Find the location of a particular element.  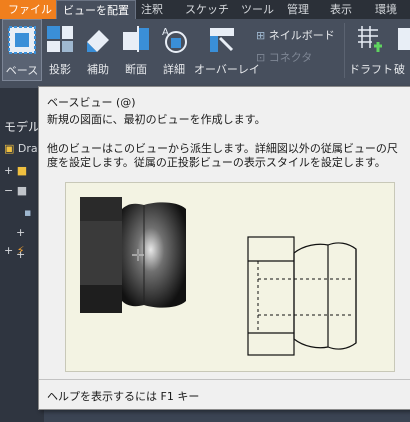

browser-tree-row: ▪ is located at coordinates (27, 212).